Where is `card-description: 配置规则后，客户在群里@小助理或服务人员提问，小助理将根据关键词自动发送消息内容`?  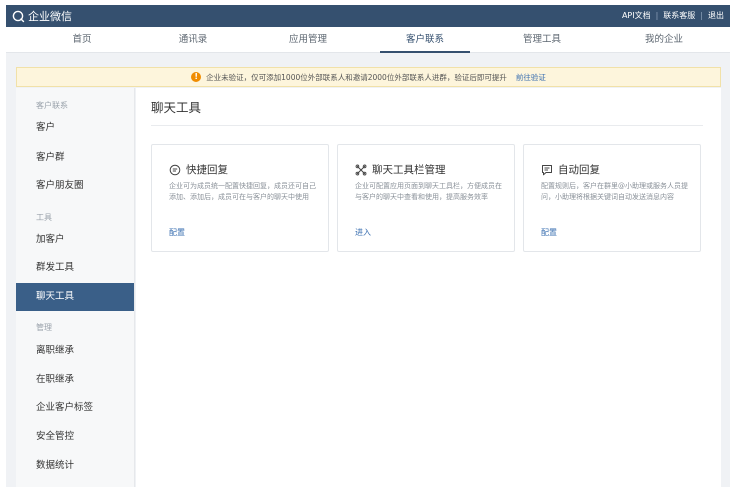 card-description: 配置规则后，客户在群里@小助理或服务人员提问，小助理将根据关键词自动发送消息内容 is located at coordinates (614, 191).